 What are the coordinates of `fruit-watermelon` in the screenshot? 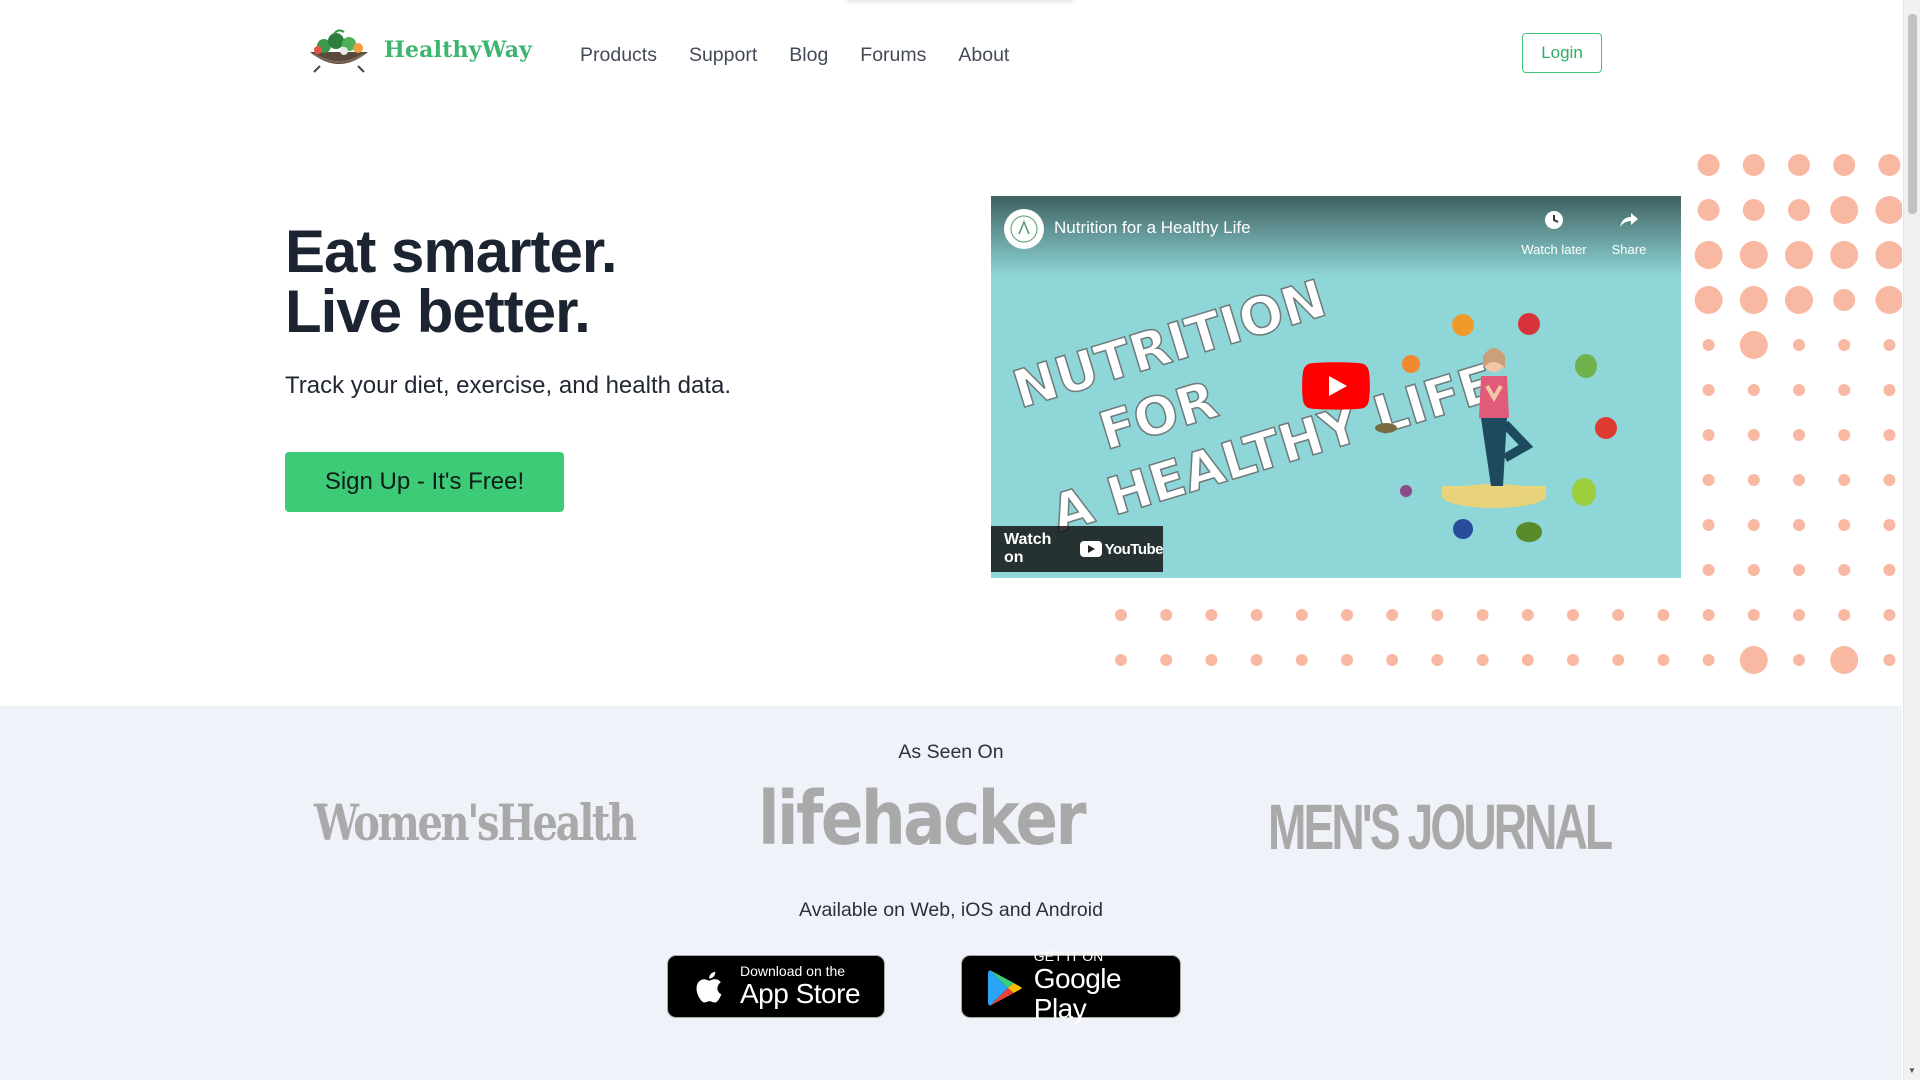 It's located at (1586, 366).